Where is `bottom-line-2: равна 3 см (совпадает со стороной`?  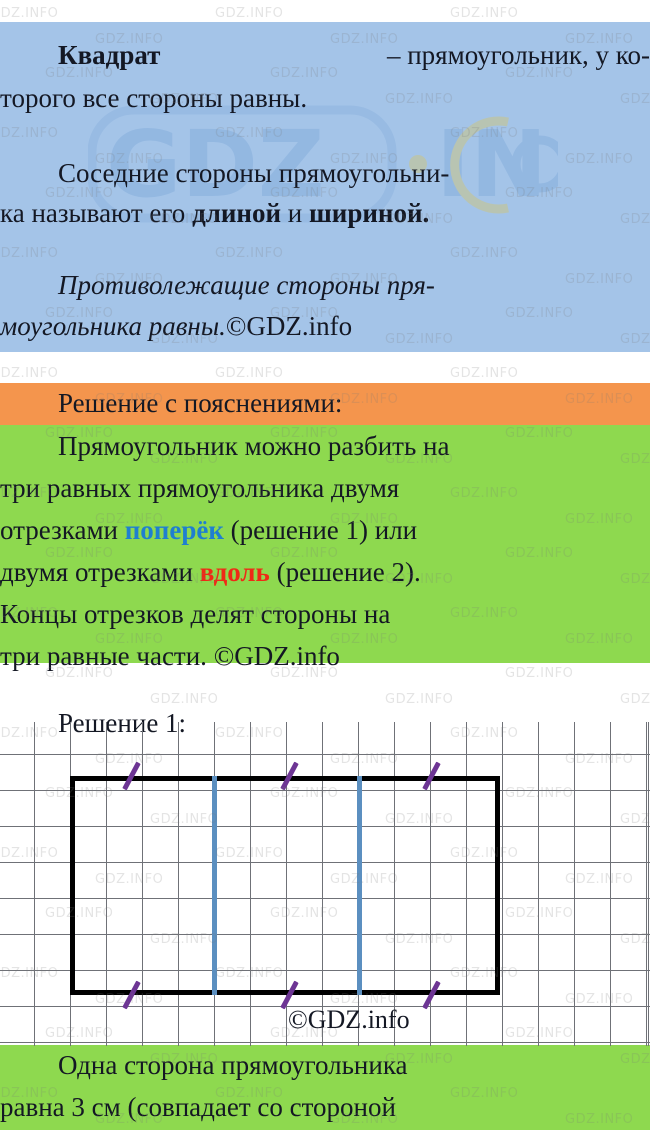
bottom-line-2: равна 3 см (совпадает со стороной is located at coordinates (325, 1107).